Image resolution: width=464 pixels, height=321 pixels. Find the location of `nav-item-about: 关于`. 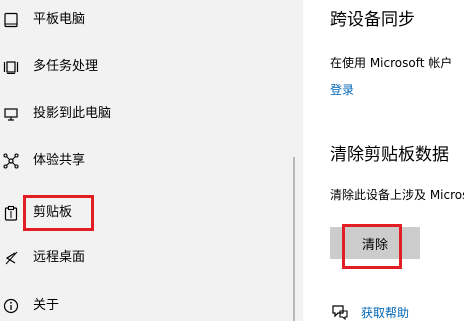

nav-item-about: 关于 is located at coordinates (145, 303).